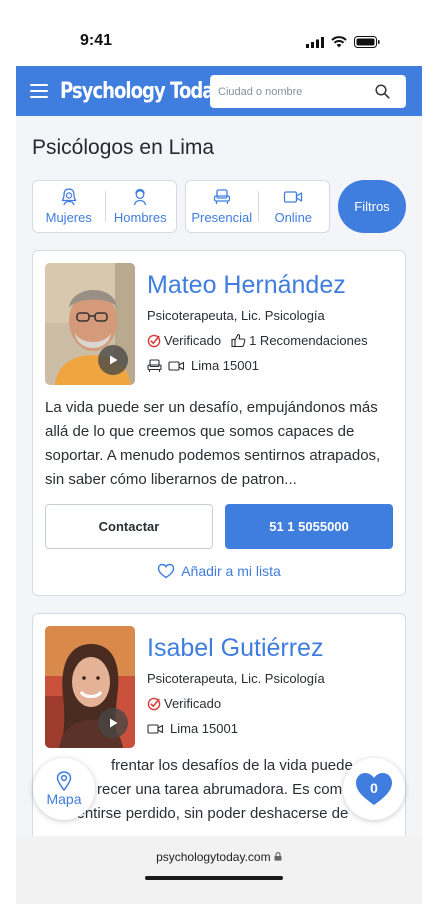  What do you see at coordinates (232, 765) in the screenshot?
I see `bio-line: frentar los desafíos de la vida puede` at bounding box center [232, 765].